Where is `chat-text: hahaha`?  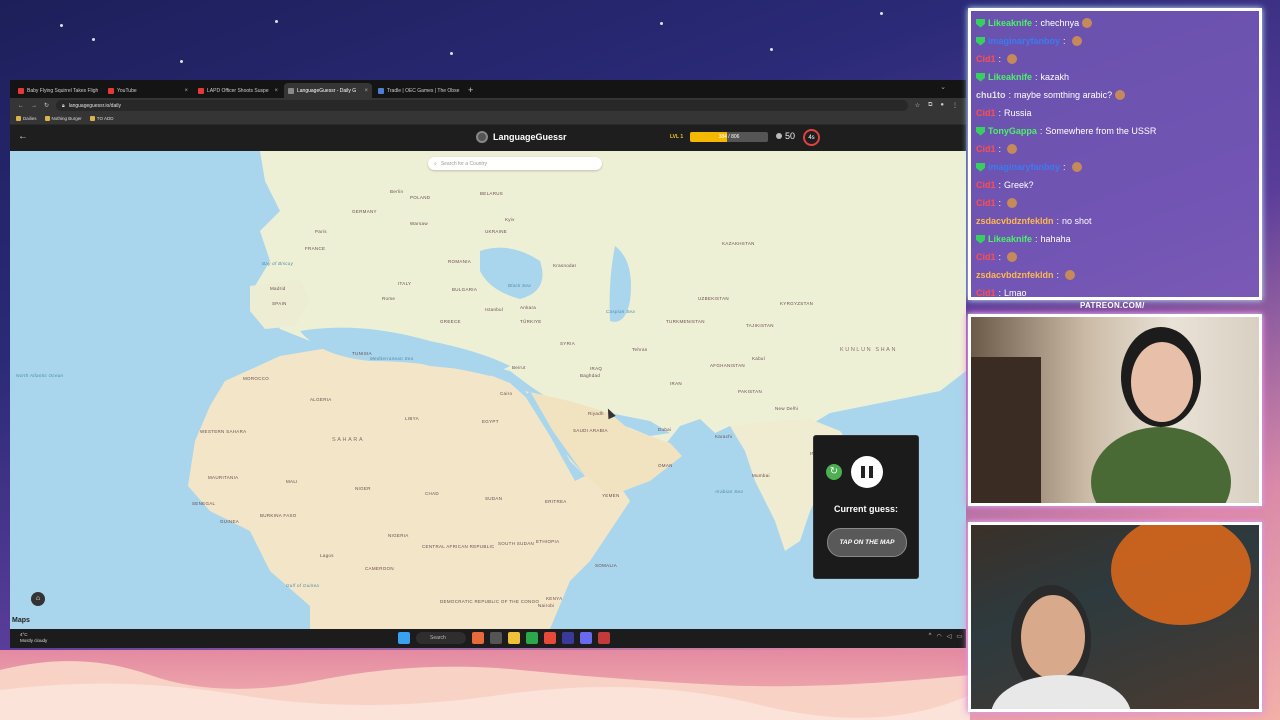
chat-text: hahaha is located at coordinates (1055, 239).